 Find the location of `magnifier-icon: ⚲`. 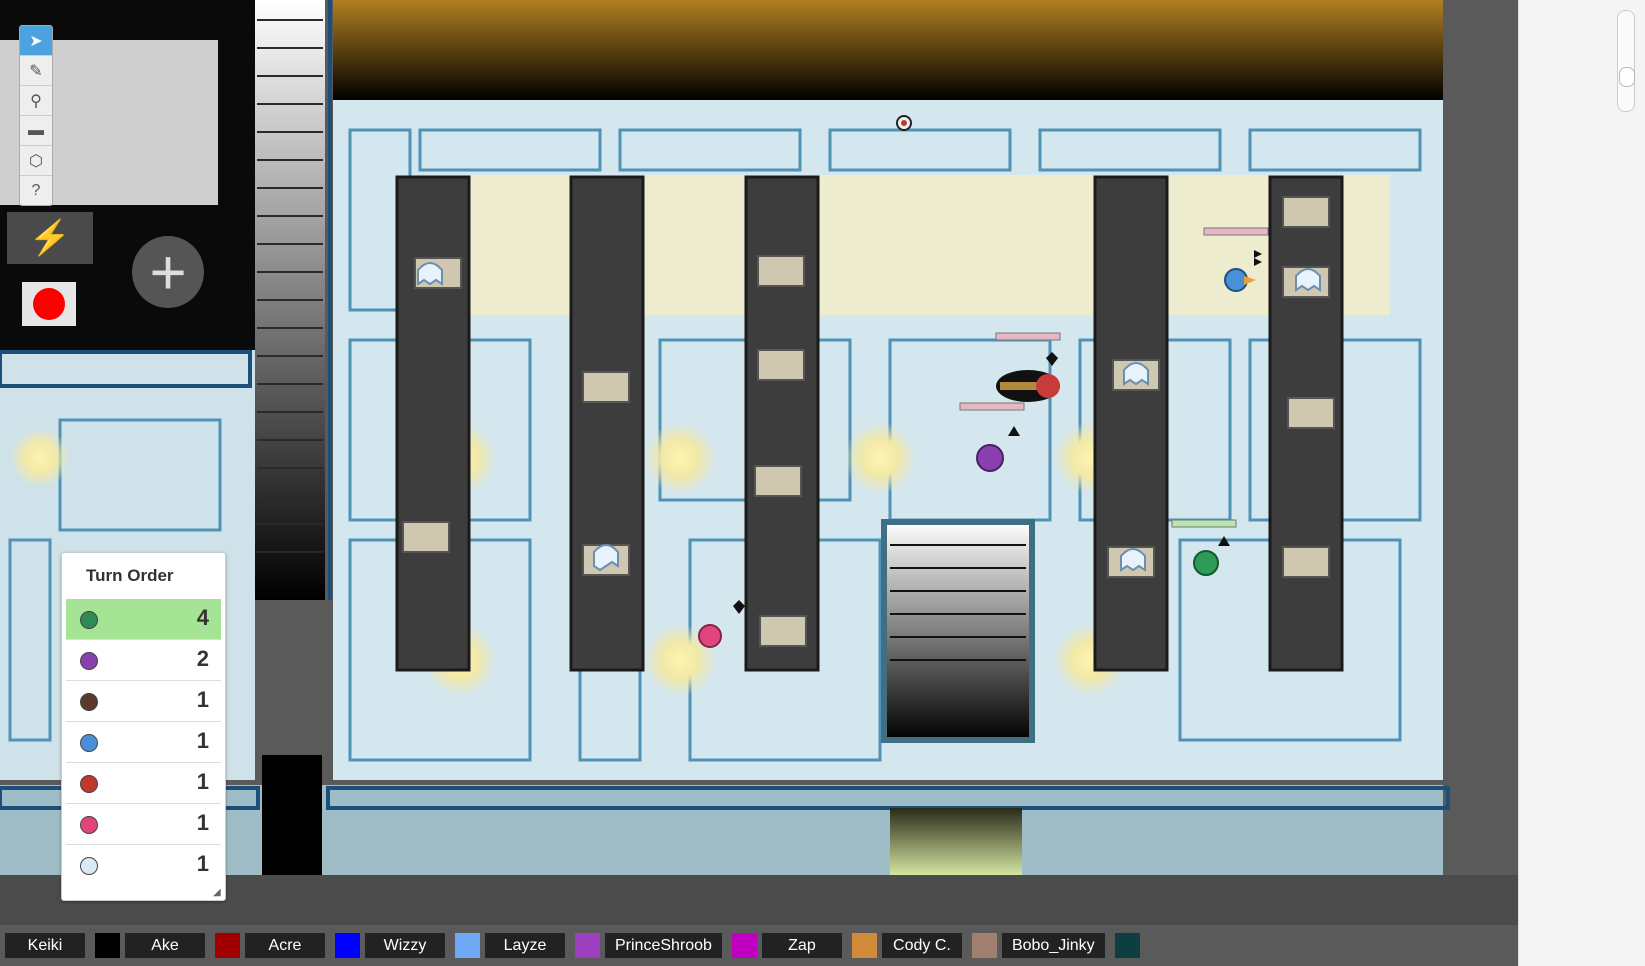

magnifier-icon: ⚲ is located at coordinates (36, 101).